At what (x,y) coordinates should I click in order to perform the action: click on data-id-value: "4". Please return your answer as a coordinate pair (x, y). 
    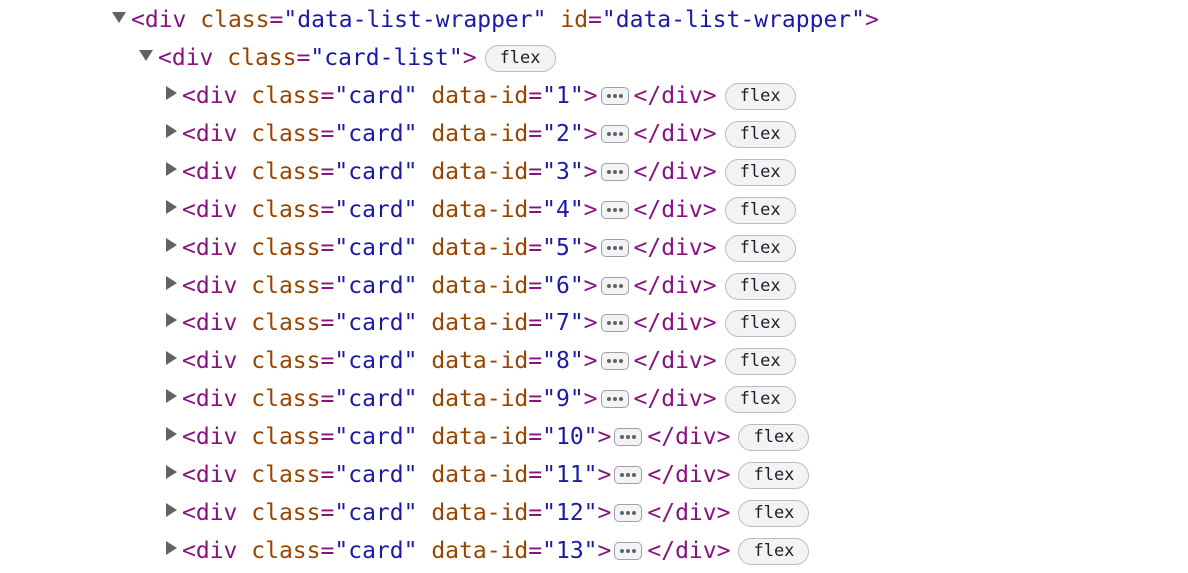
    Looking at the image, I should click on (563, 210).